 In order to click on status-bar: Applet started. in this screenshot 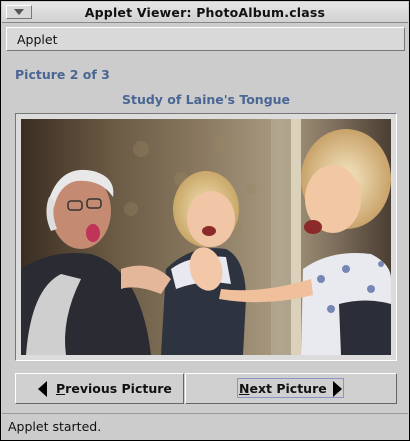, I will do `click(205, 426)`.